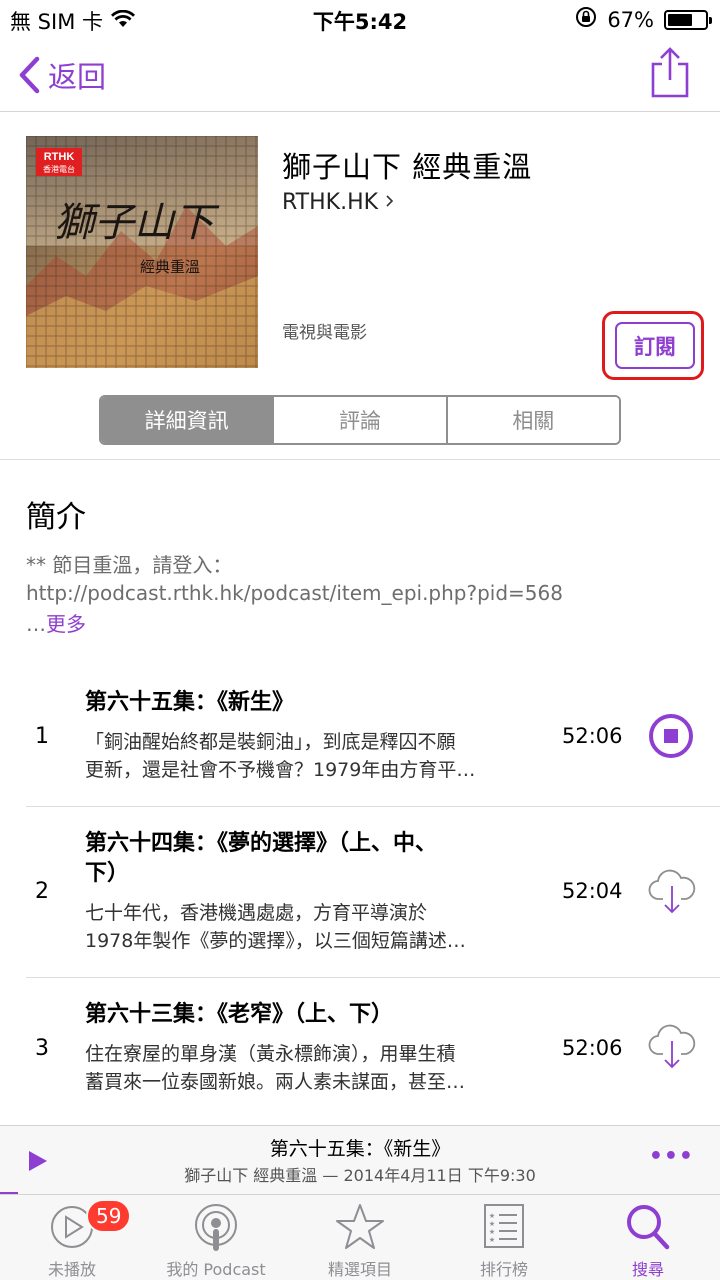 This screenshot has width=720, height=1280. I want to click on divider, so click(360, 459).